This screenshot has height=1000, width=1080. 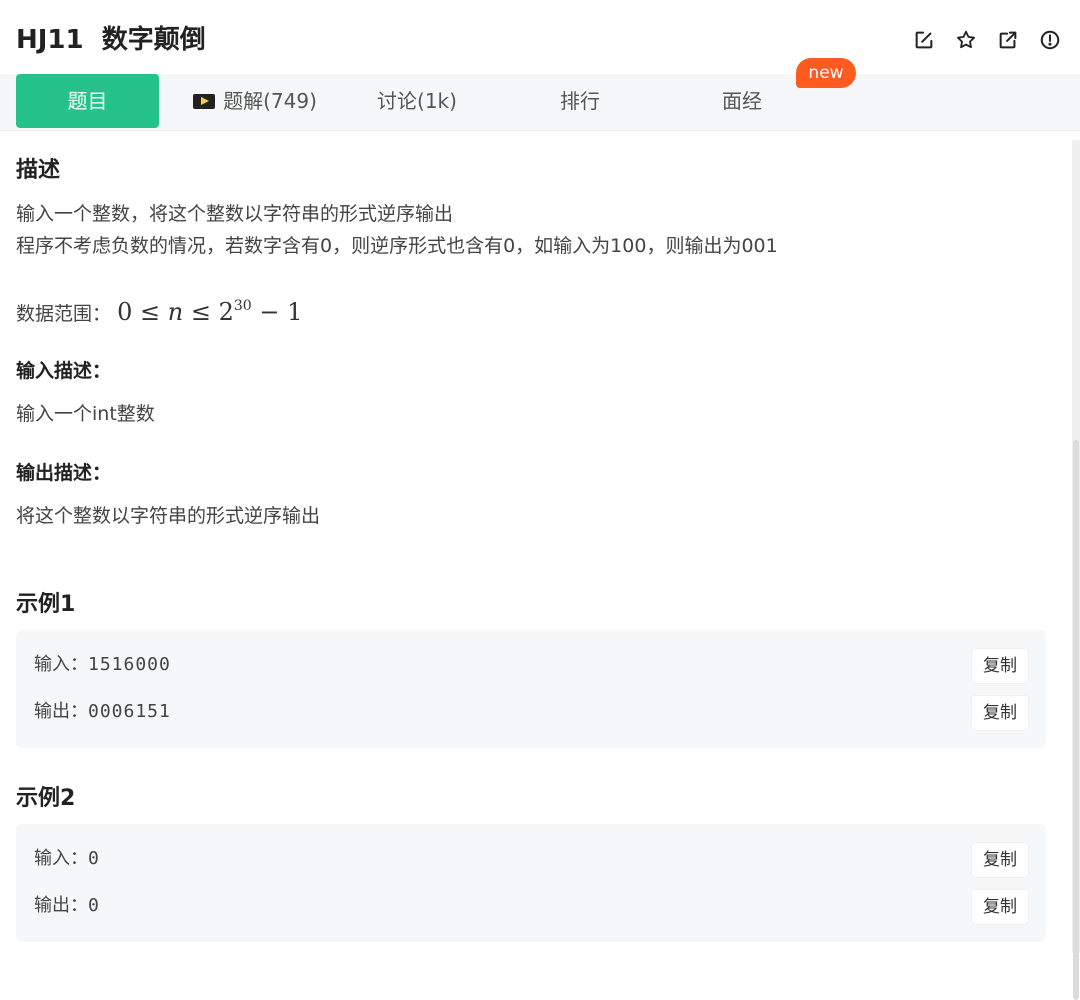 I want to click on tab-bar: 题目 题解(749) 讨论(1k) 排行 面经, so click(x=540, y=102).